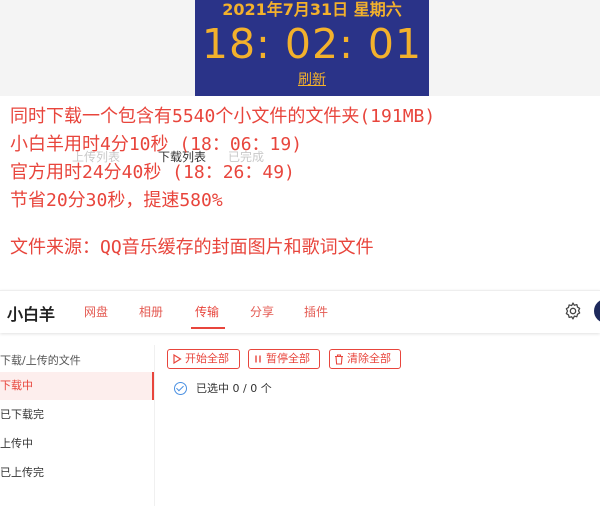 This screenshot has height=506, width=600. Describe the element at coordinates (288, 358) in the screenshot. I see `pause-all-label: 暂停全部` at that location.